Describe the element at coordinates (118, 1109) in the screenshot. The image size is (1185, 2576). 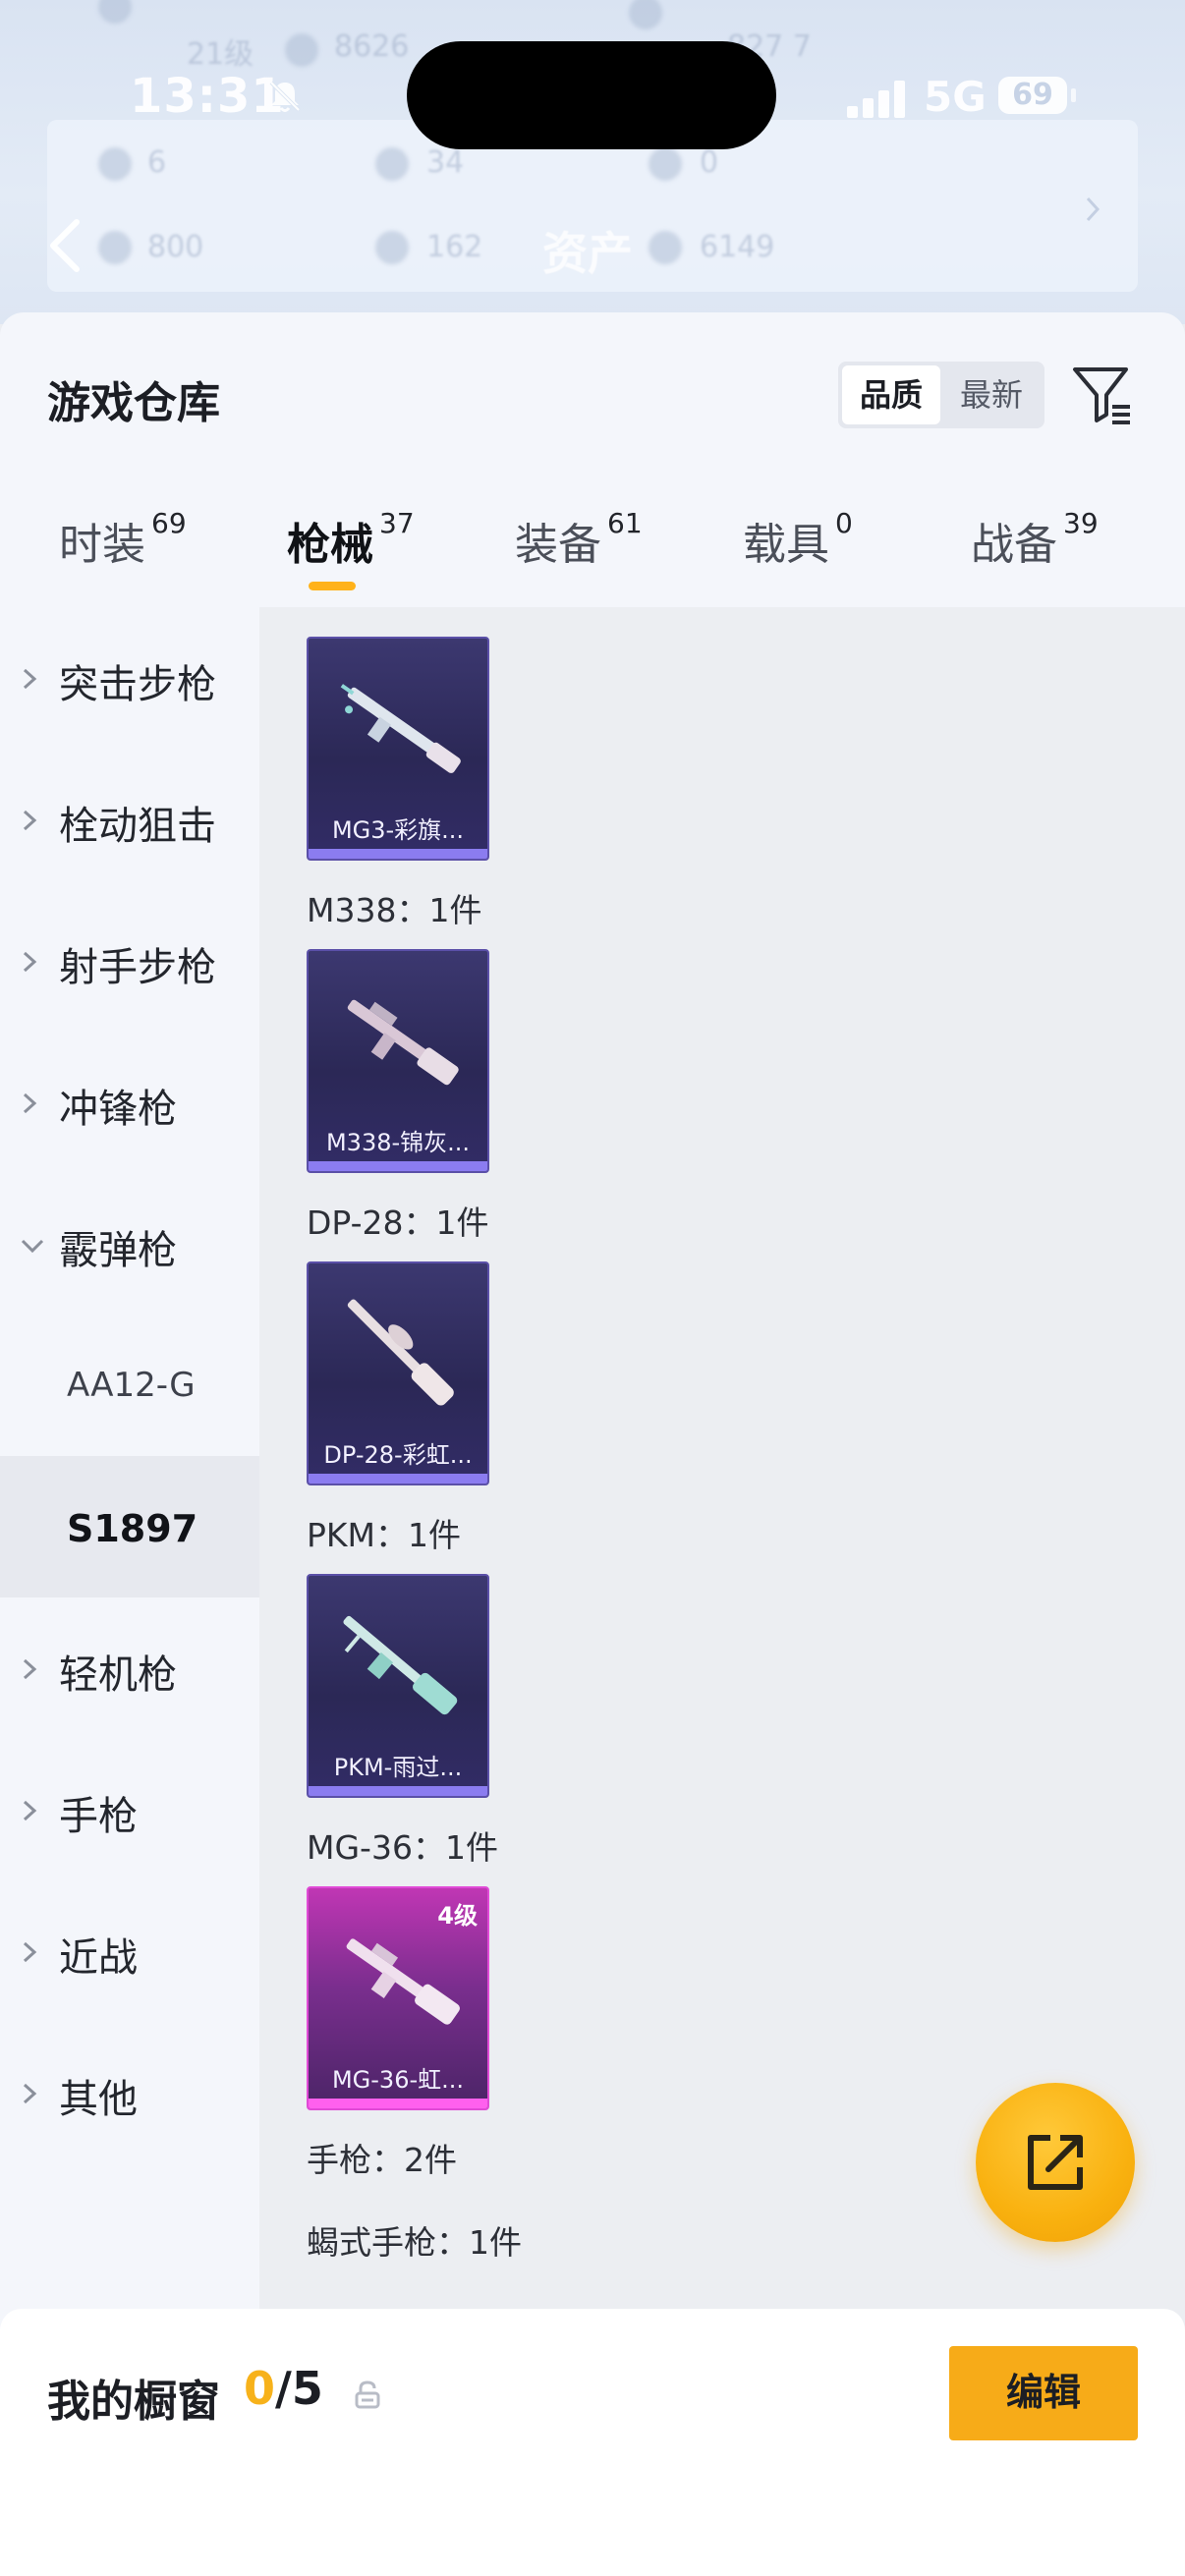
I see `category-label: 冲锋枪` at that location.